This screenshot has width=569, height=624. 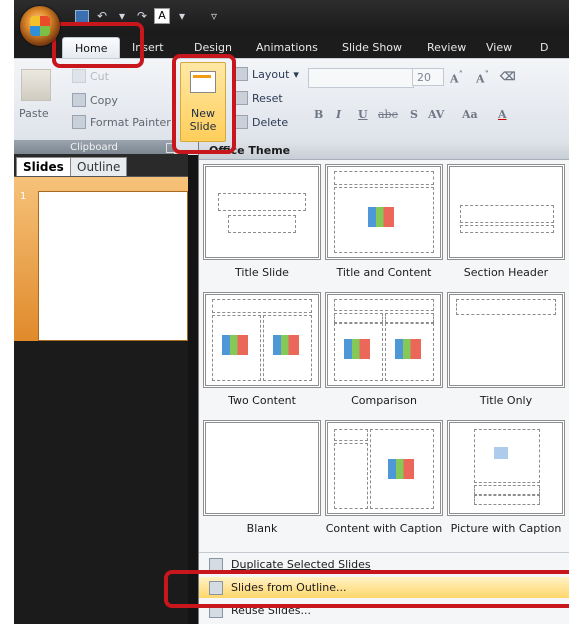 I want to click on layout-title-slide: Title Slide, so click(x=262, y=221).